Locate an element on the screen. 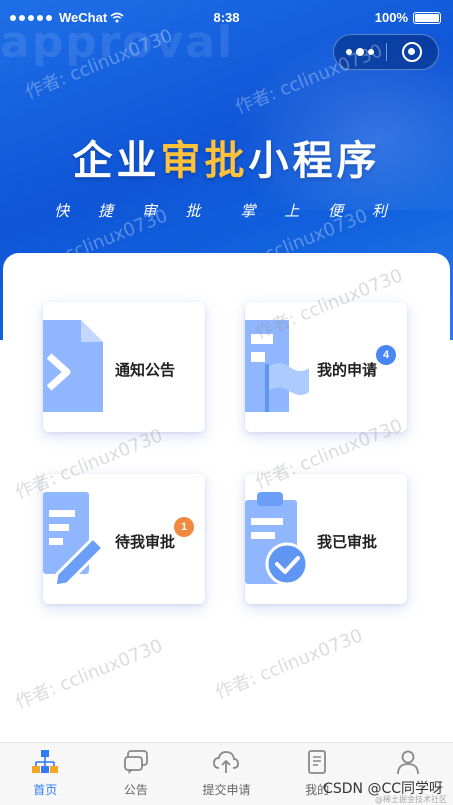  card-approved: 我已审批 is located at coordinates (326, 539).